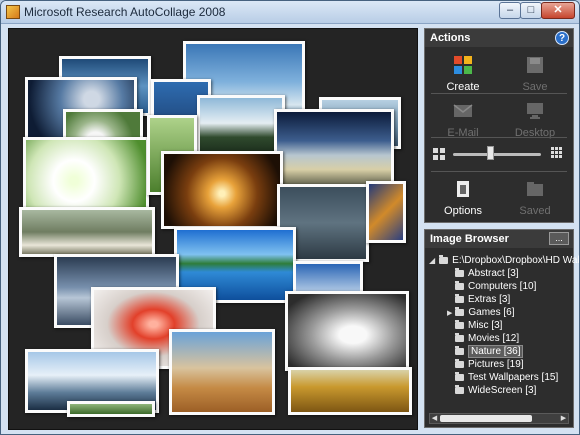 This screenshot has width=580, height=435. What do you see at coordinates (125, 12) in the screenshot?
I see `window-title: Microsoft Research AutoCollage 2008` at bounding box center [125, 12].